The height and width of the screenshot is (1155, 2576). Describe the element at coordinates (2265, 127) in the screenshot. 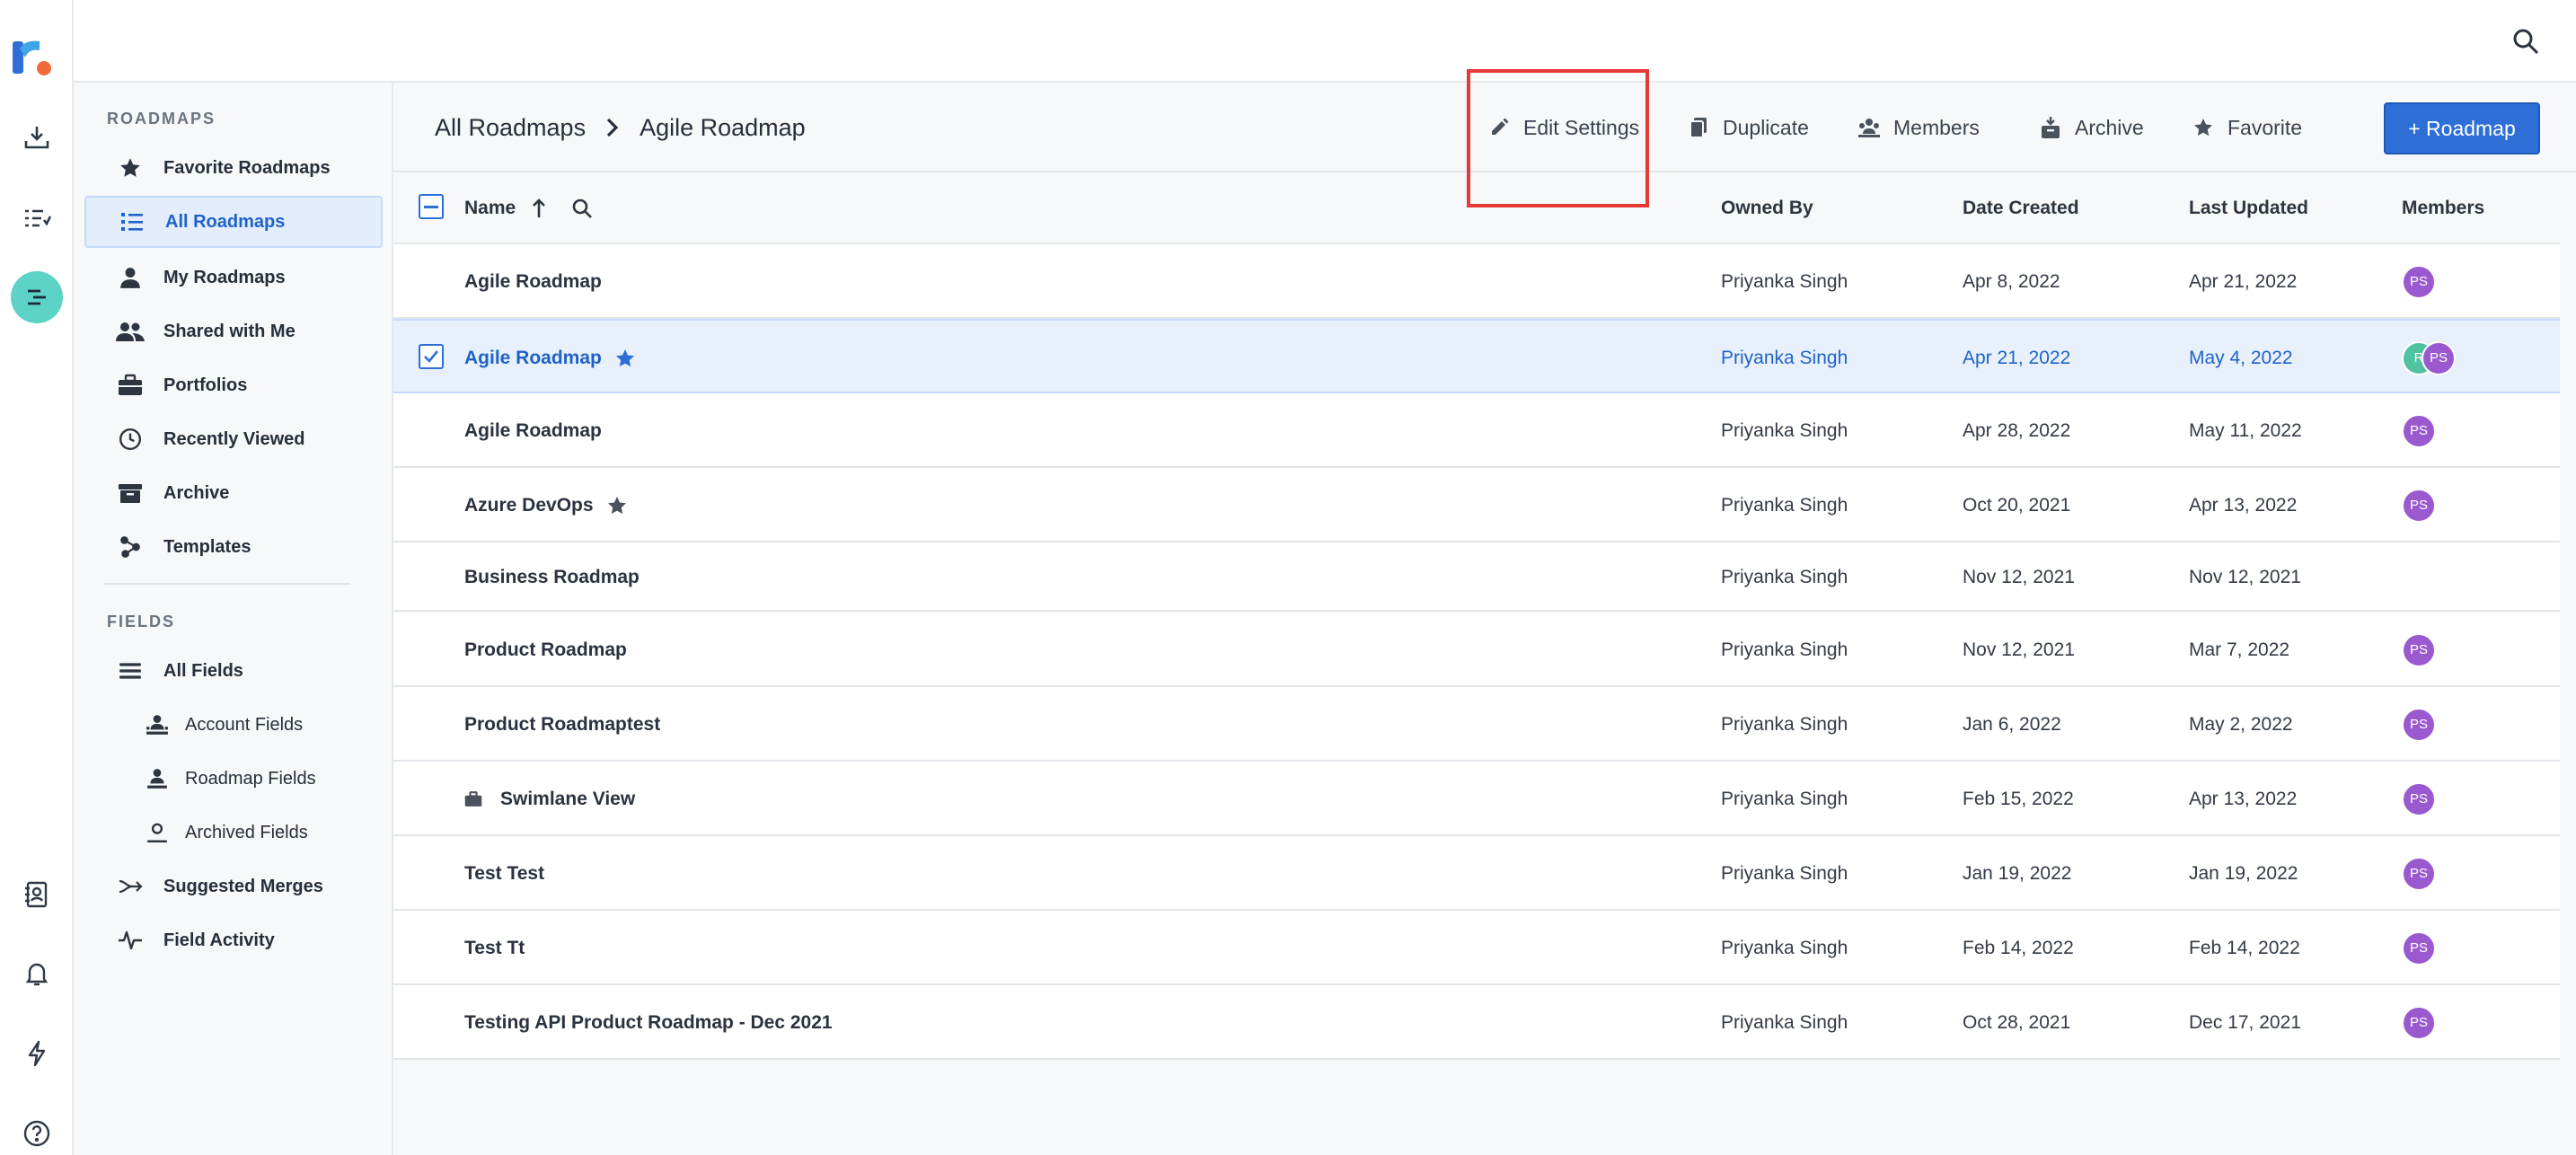

I see `favorite-label: Favorite` at that location.